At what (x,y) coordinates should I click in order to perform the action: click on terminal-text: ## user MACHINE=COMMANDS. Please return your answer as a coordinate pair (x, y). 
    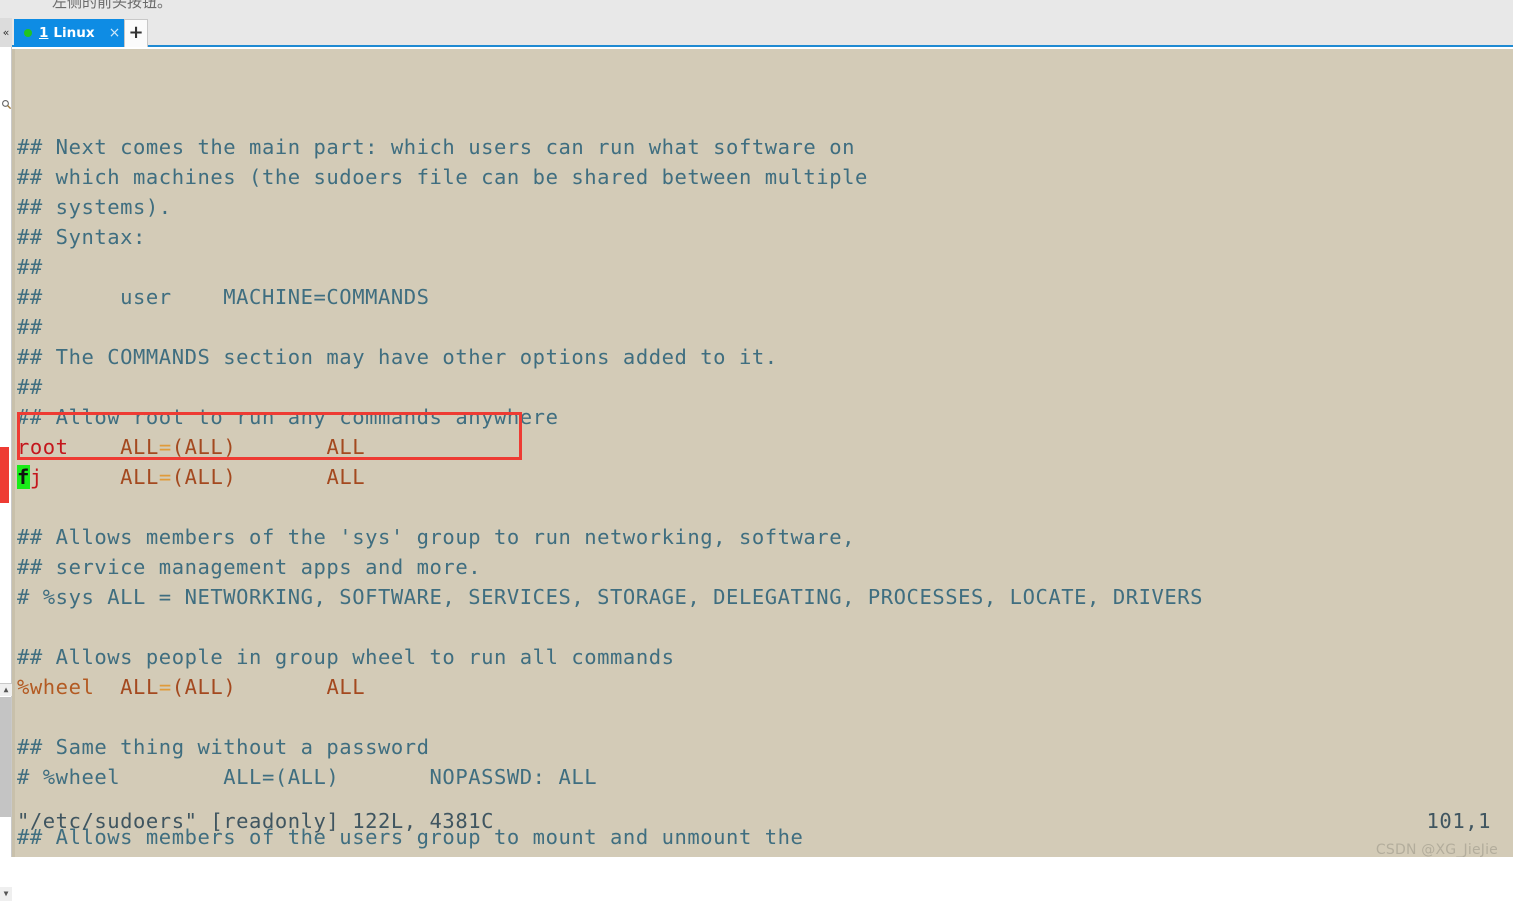
    Looking at the image, I should click on (223, 297).